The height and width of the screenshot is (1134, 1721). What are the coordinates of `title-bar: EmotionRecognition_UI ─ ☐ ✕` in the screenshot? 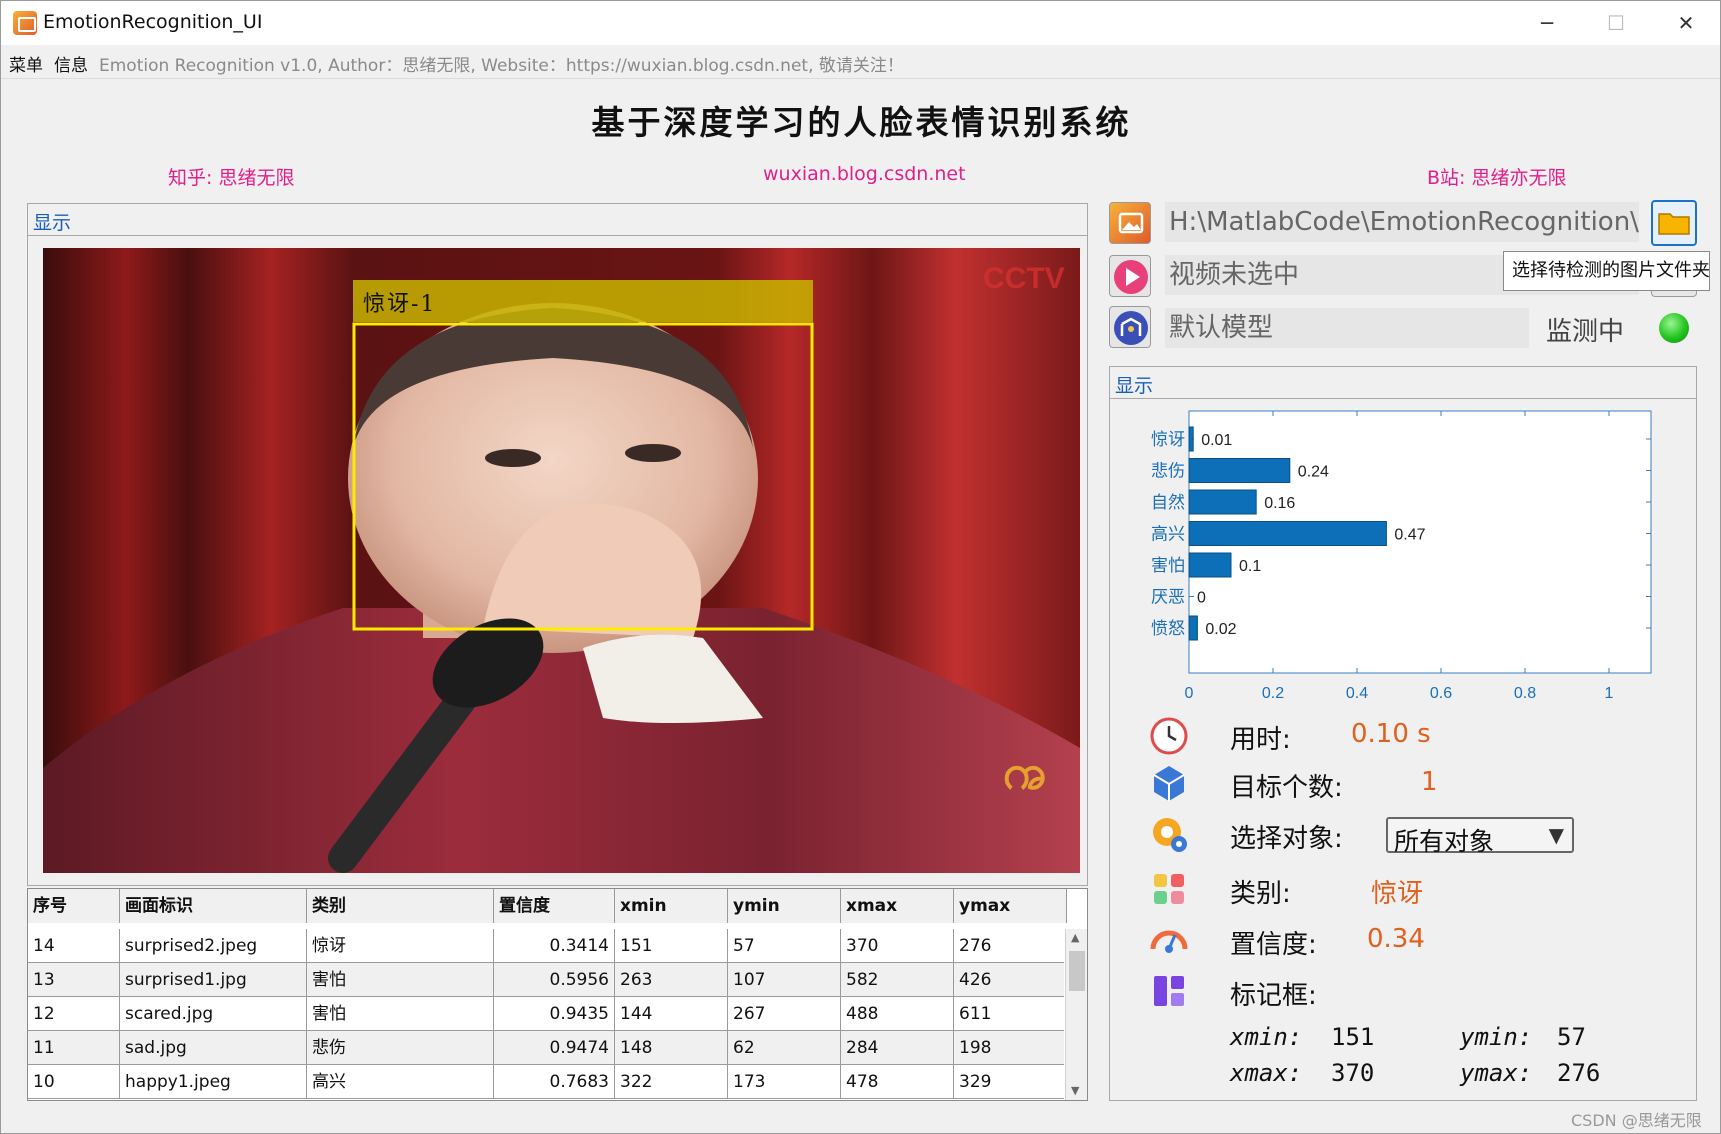 It's located at (860, 23).